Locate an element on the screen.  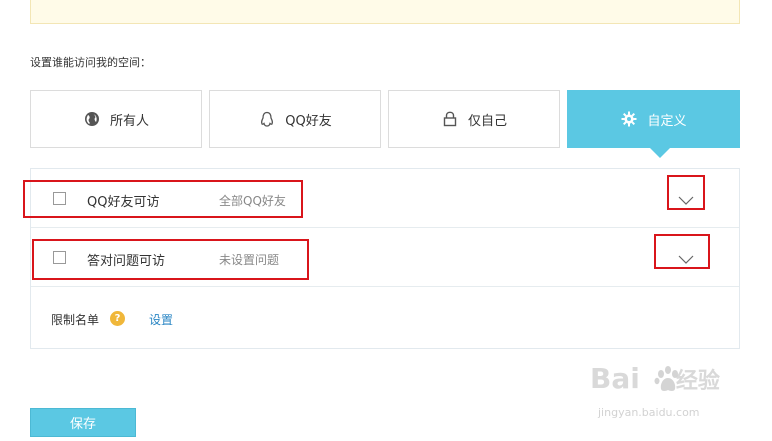
option-only-me: 仅自己 is located at coordinates (474, 119).